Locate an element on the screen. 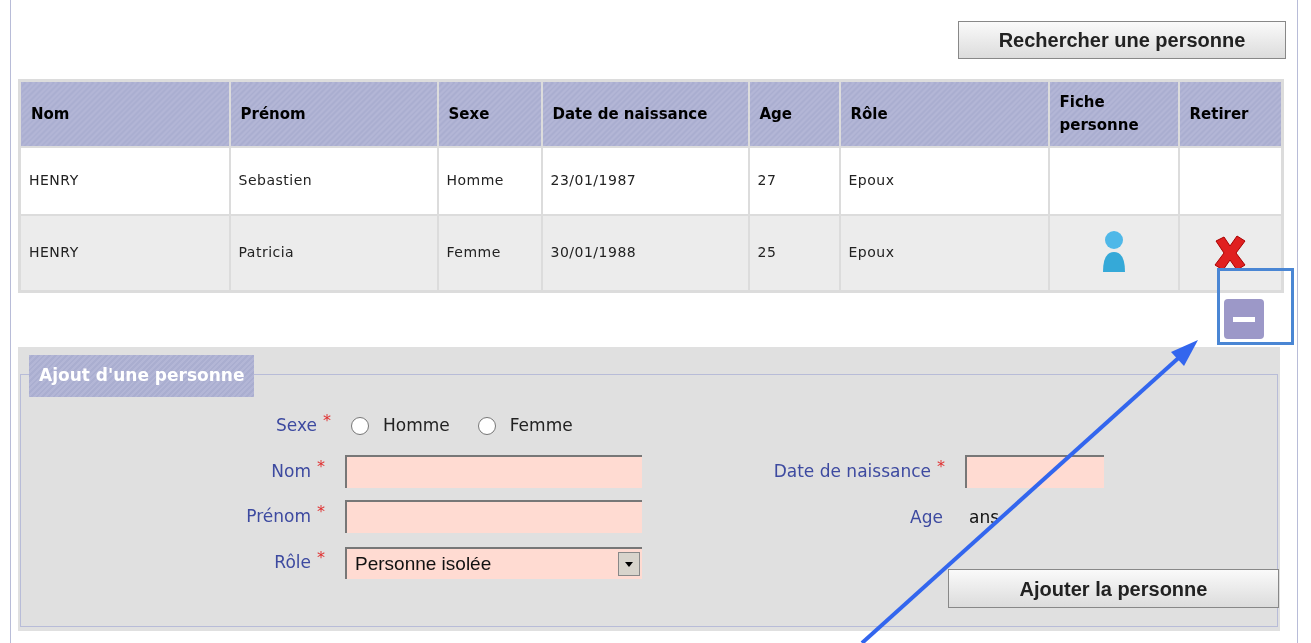 This screenshot has width=1311, height=643. field-label: Nom is located at coordinates (291, 471).